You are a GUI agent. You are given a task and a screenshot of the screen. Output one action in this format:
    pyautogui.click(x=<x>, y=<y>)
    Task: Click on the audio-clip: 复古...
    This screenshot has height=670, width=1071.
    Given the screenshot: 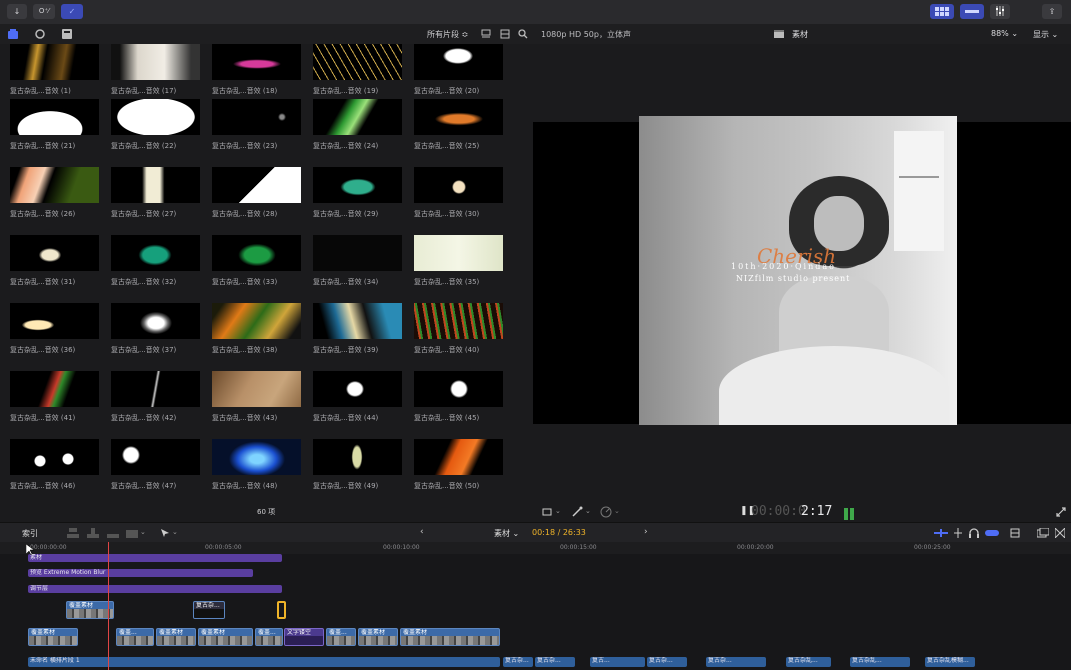 What is the action you would take?
    pyautogui.click(x=617, y=662)
    